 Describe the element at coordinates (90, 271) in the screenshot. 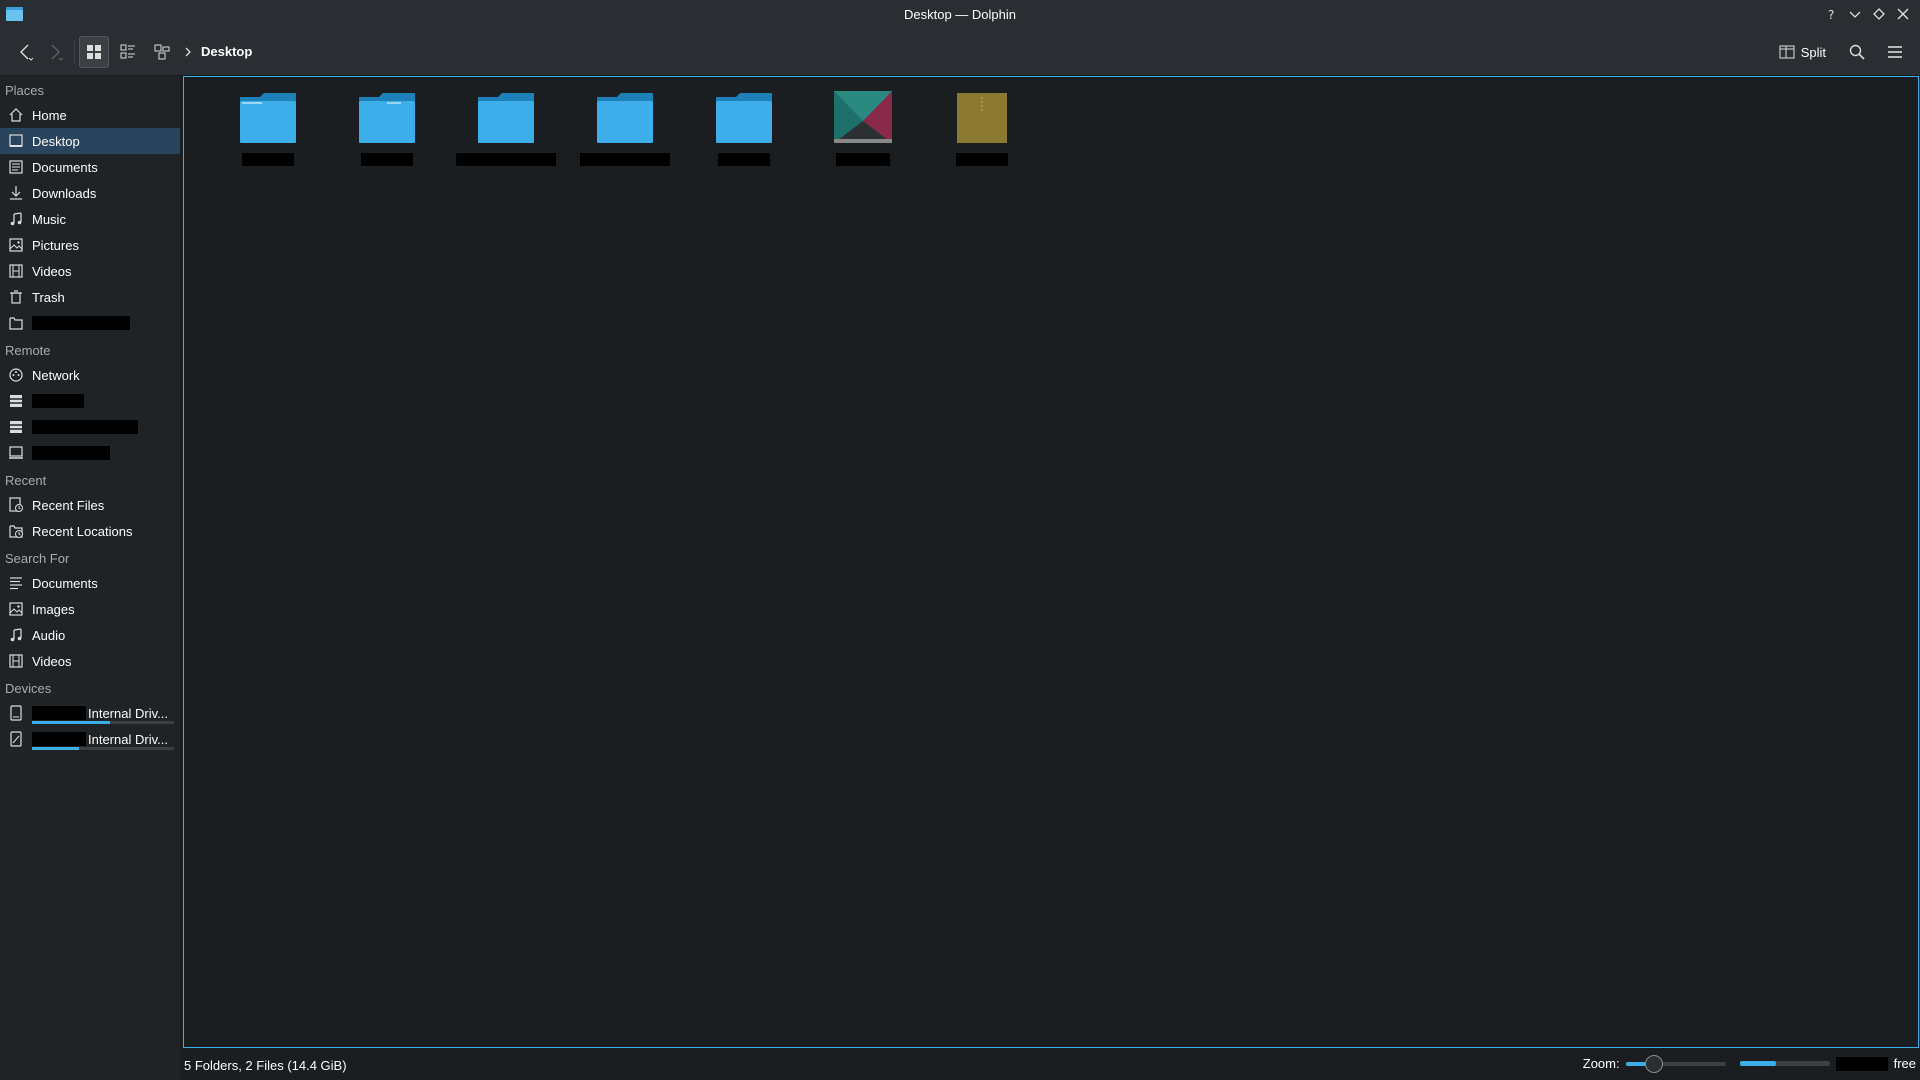

I see `sidebar-item-videos: Videos` at that location.